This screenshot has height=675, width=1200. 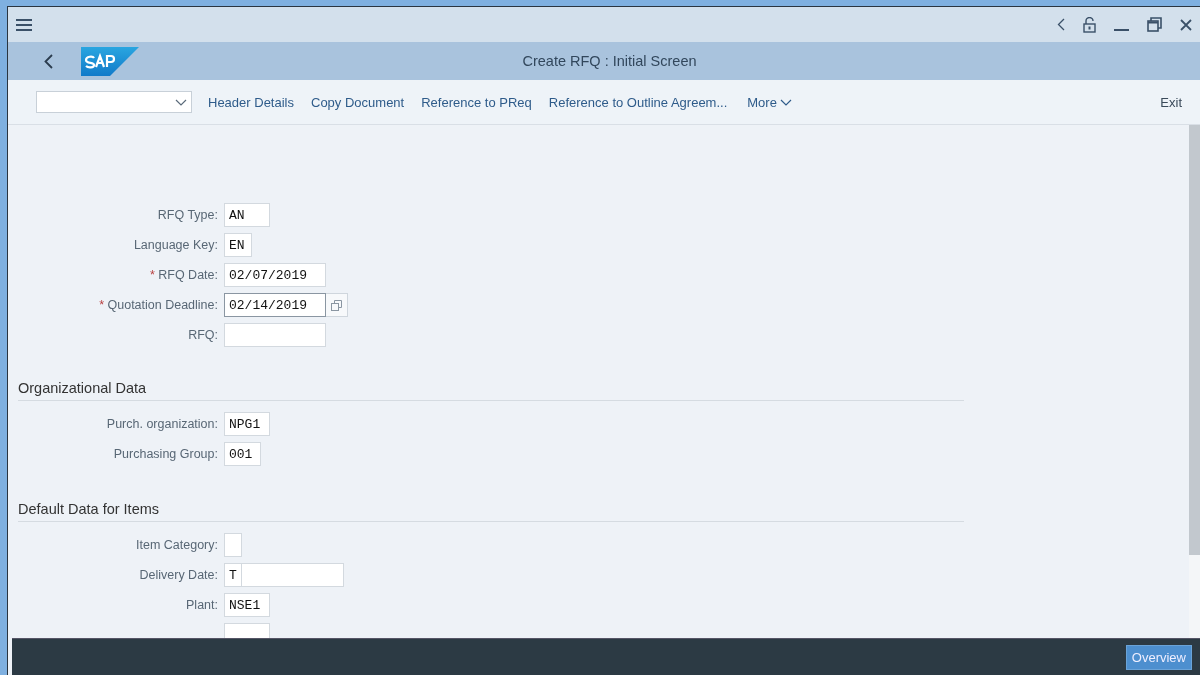 What do you see at coordinates (247, 215) in the screenshot?
I see `input-field: AN` at bounding box center [247, 215].